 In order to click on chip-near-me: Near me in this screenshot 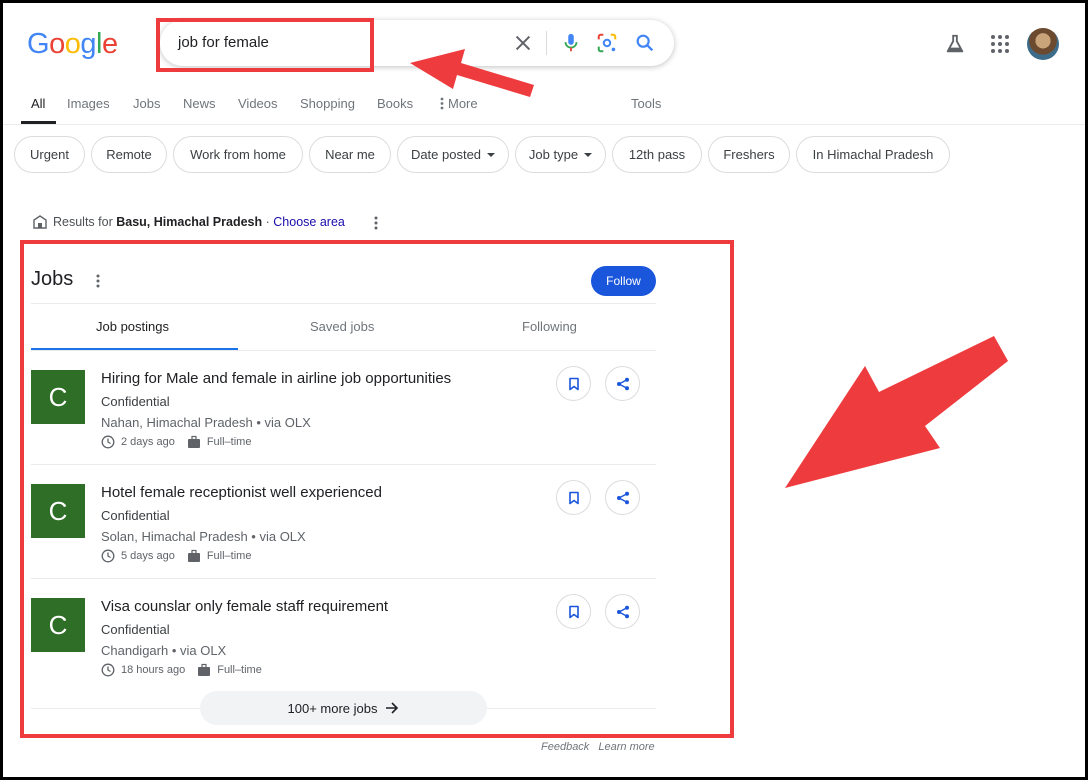, I will do `click(350, 154)`.